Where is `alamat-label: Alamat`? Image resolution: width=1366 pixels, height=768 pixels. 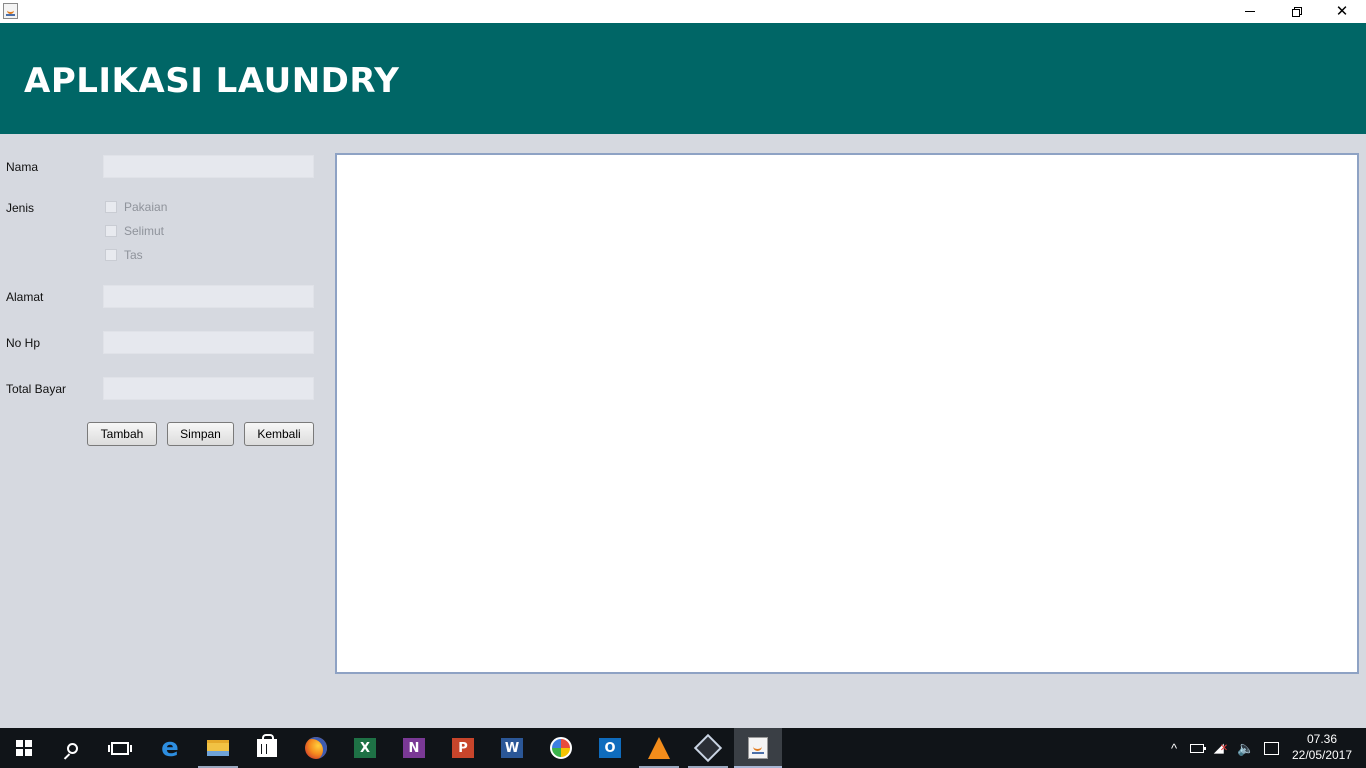 alamat-label: Alamat is located at coordinates (25, 297).